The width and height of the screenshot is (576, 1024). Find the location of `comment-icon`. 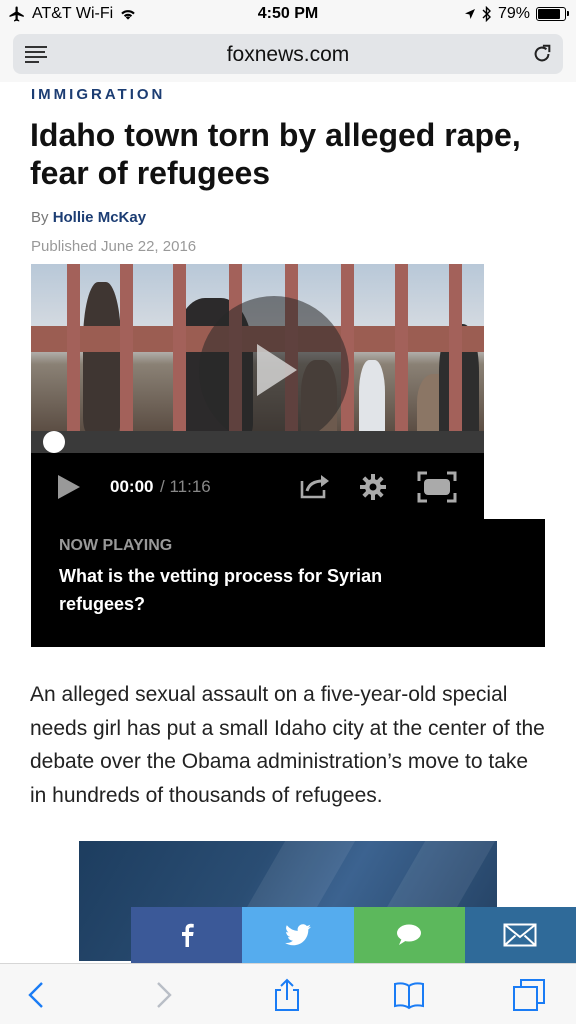

comment-icon is located at coordinates (409, 934).